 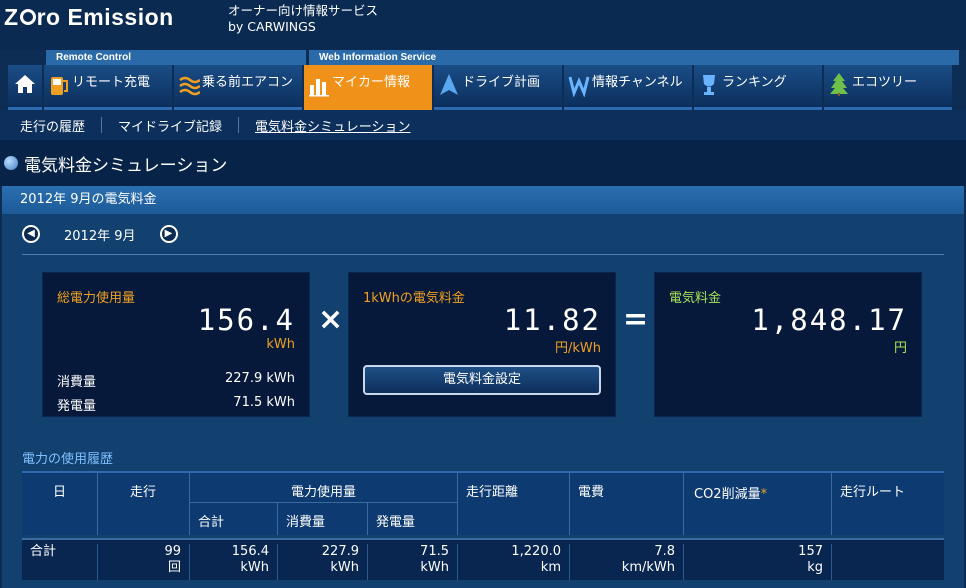 What do you see at coordinates (483, 163) in the screenshot?
I see `page-title-bar: 電気料金シミュレーション` at bounding box center [483, 163].